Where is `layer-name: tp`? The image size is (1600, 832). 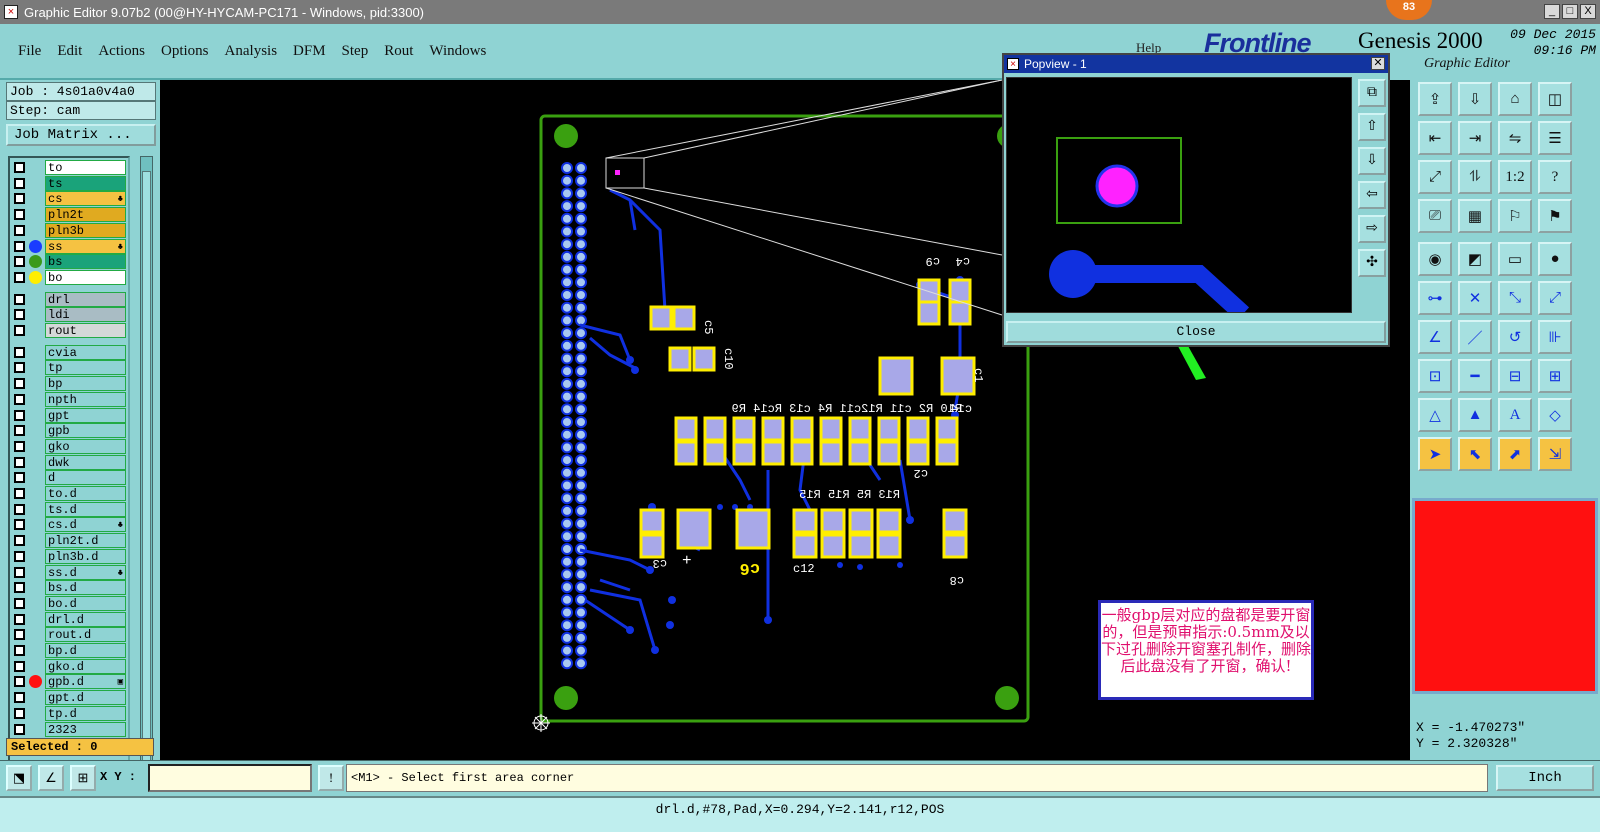 layer-name: tp is located at coordinates (85, 368).